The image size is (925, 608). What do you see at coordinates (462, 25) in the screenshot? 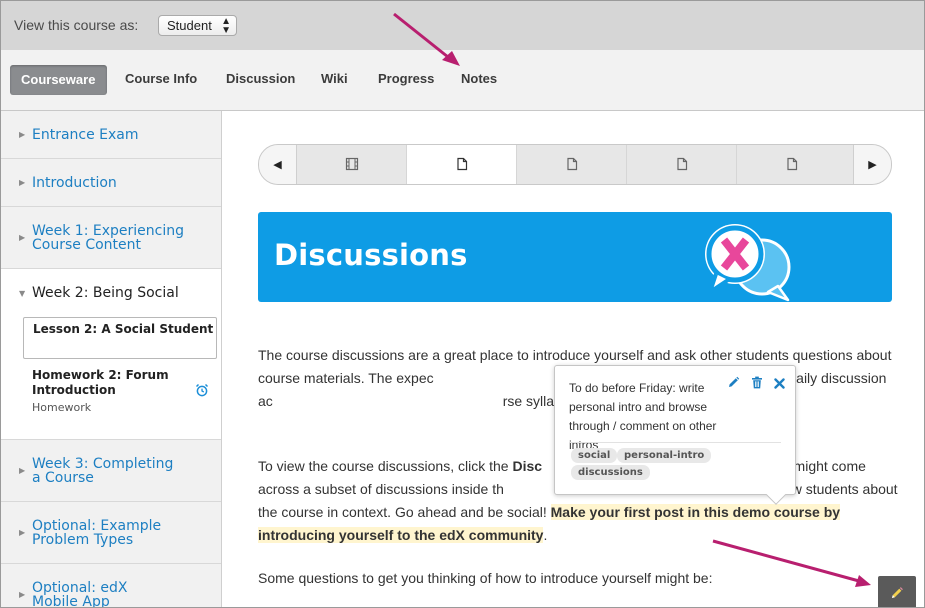
I see `view-as-bar: View this course as: Student ▲ ▼` at bounding box center [462, 25].